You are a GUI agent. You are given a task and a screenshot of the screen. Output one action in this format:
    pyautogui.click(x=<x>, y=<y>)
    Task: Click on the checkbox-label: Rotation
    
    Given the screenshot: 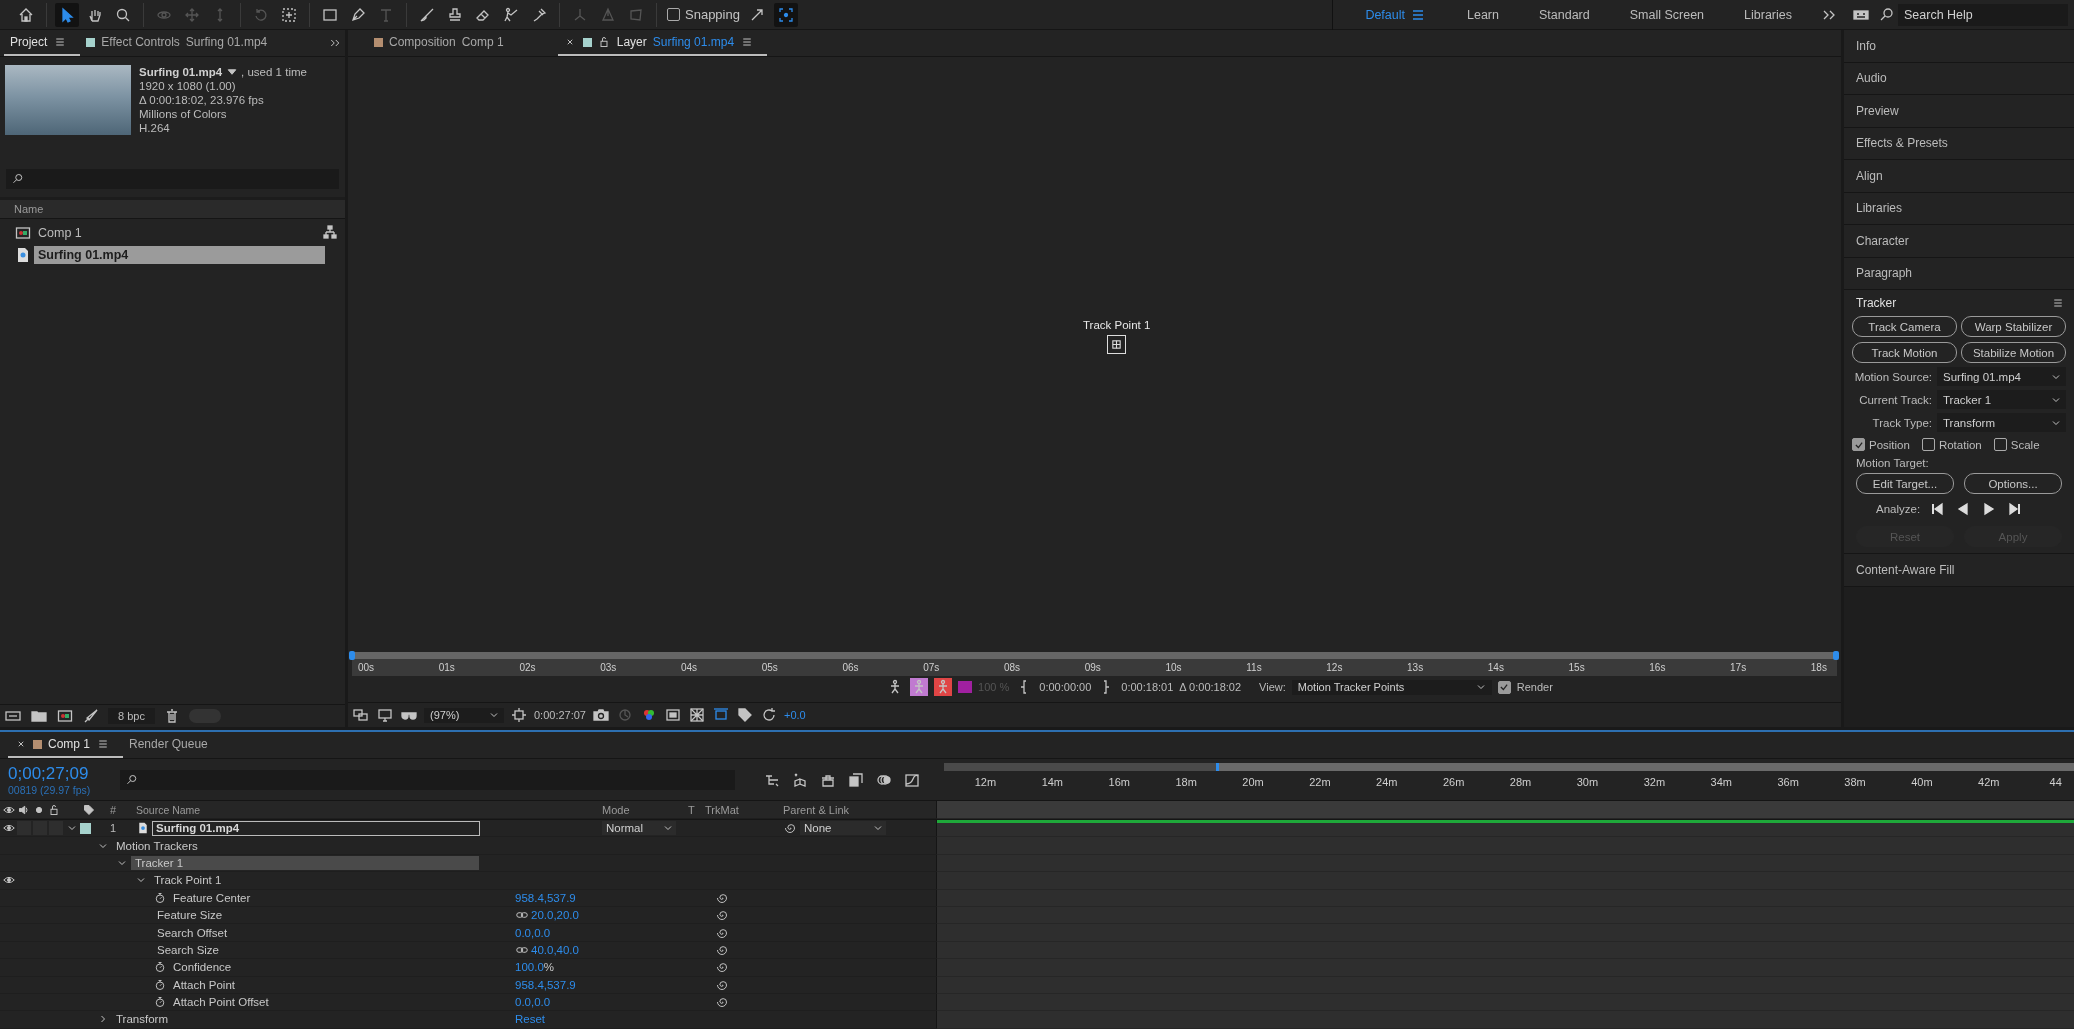 What is the action you would take?
    pyautogui.click(x=1960, y=444)
    